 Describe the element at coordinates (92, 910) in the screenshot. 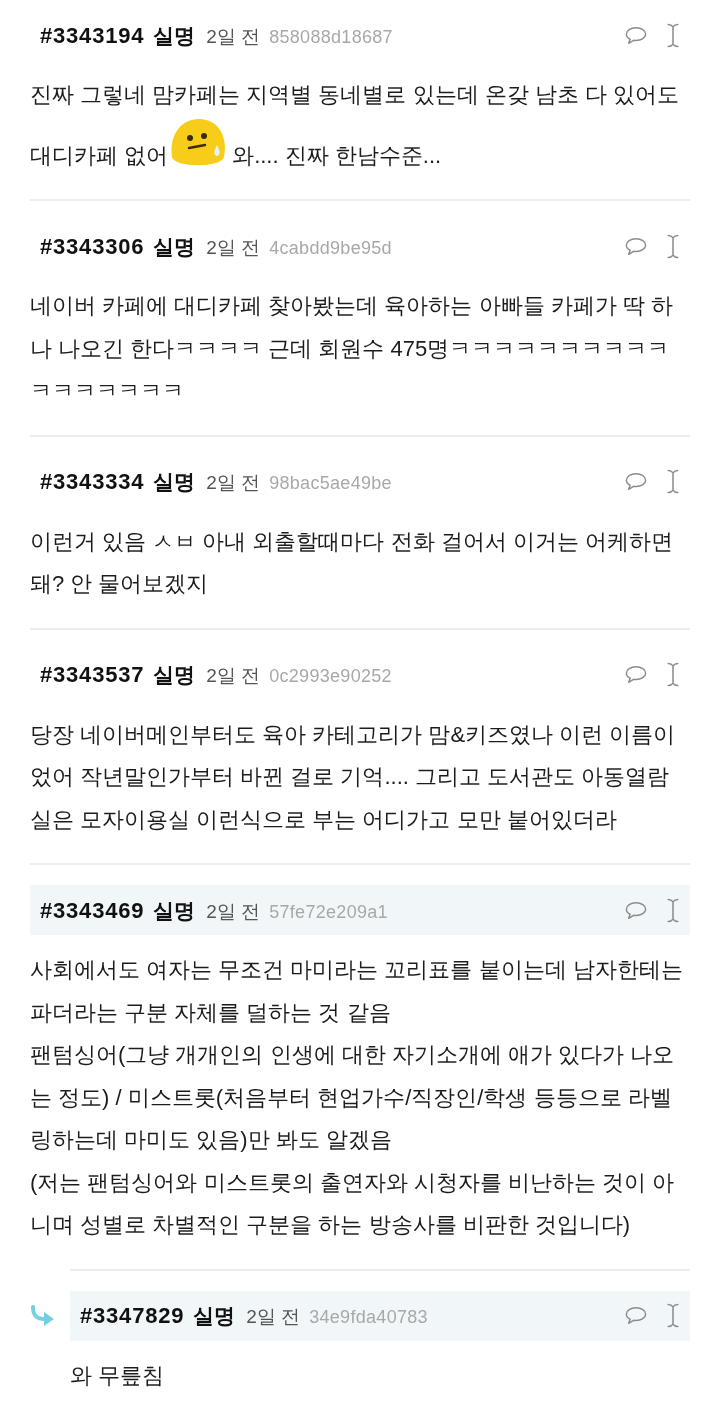

I see `comment-number: #3343469` at that location.